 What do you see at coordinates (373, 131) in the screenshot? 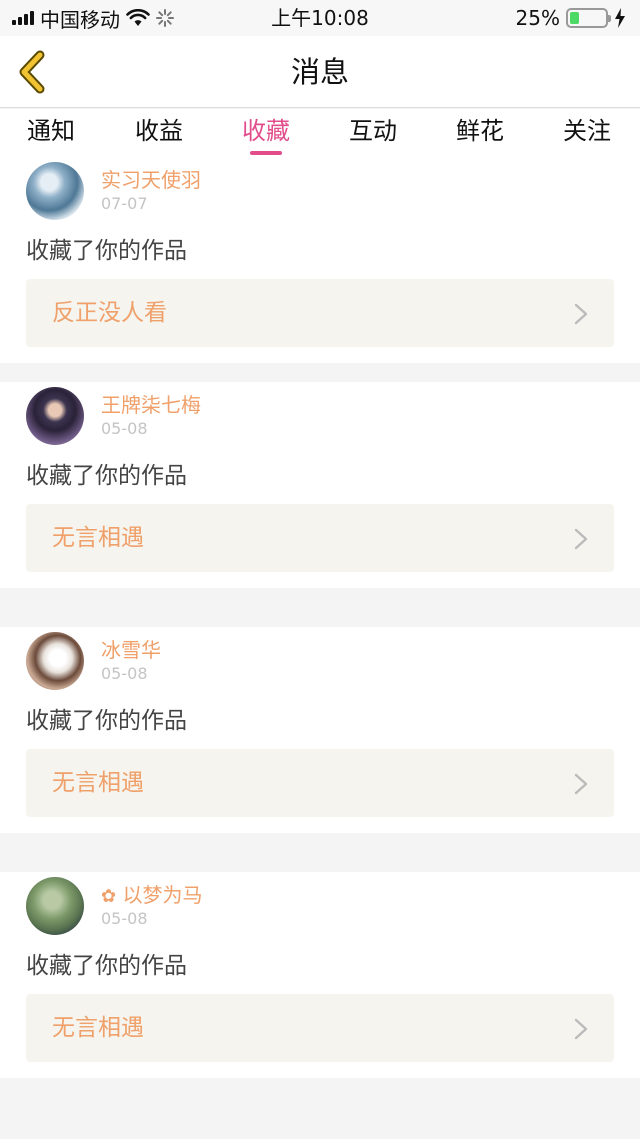
I see `tab-interactions: 互动` at bounding box center [373, 131].